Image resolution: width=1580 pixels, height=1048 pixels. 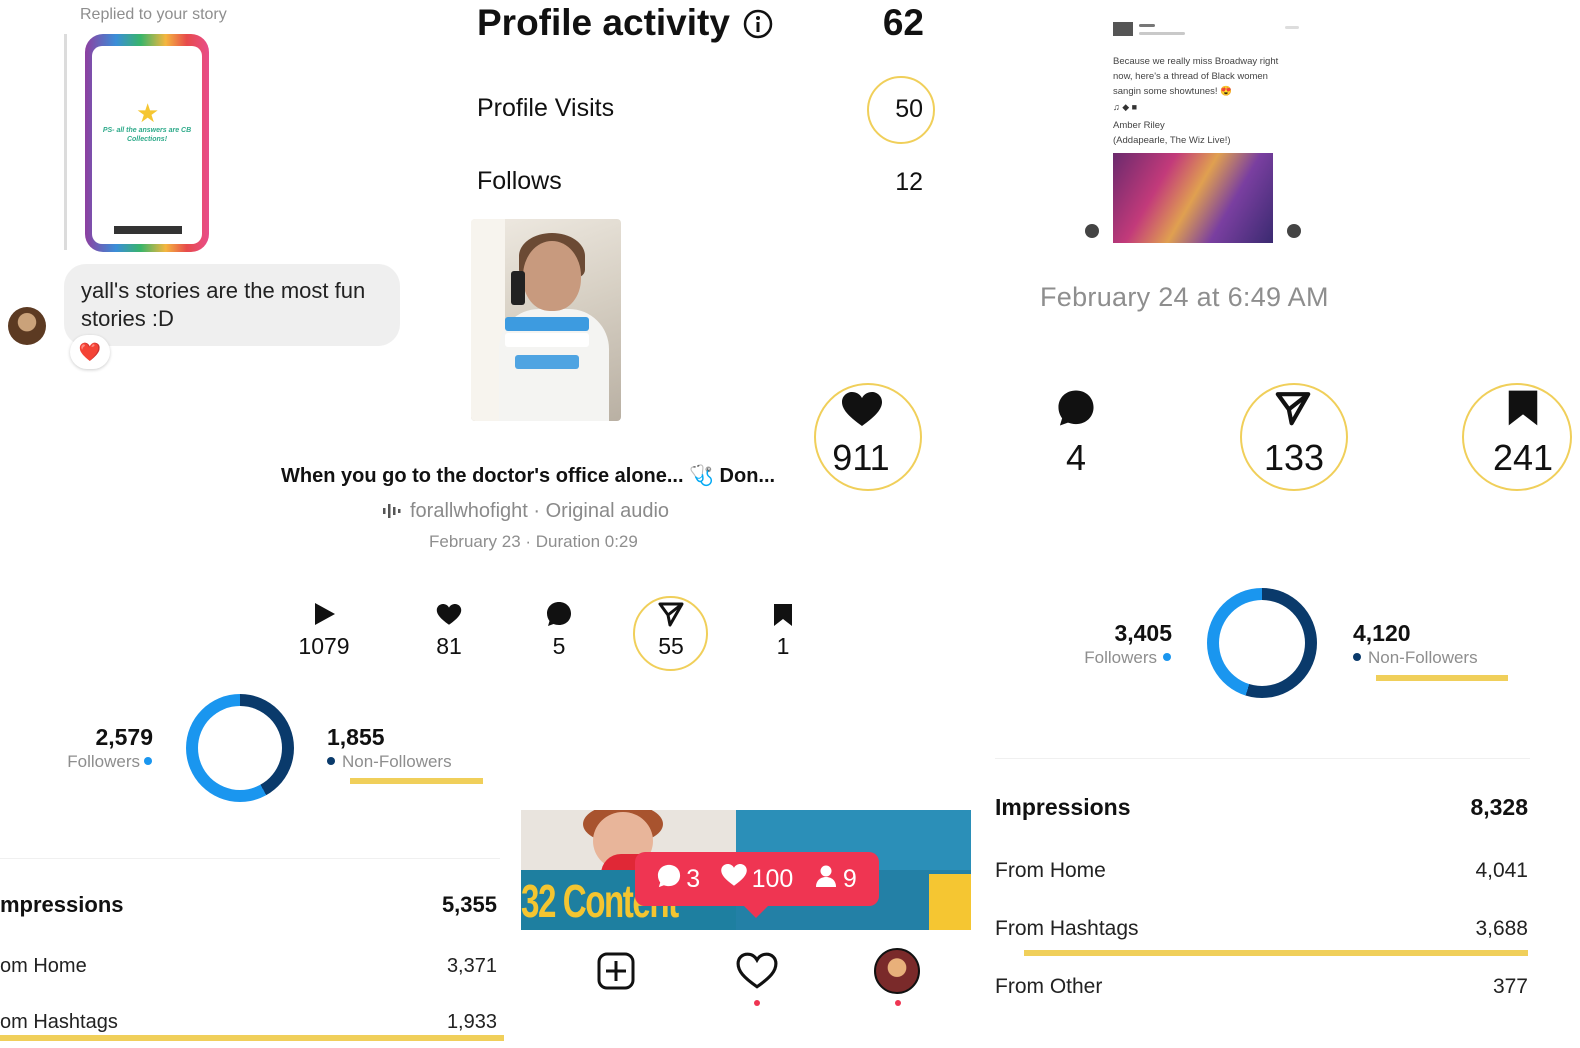 I want to click on reply-quote-bar, so click(x=65, y=142).